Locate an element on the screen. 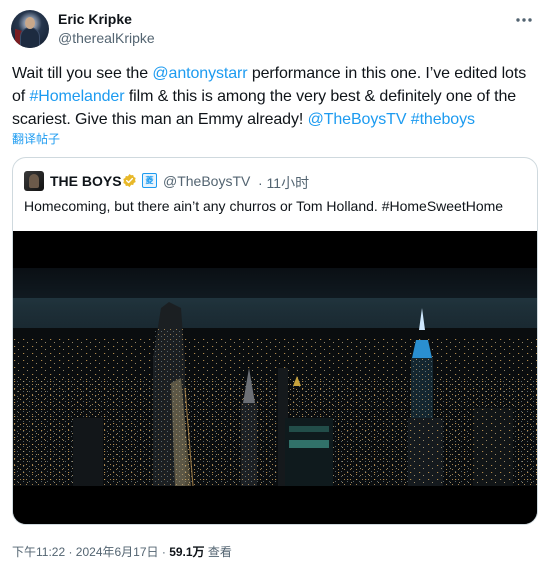 The image size is (550, 570). more-horizontal-icon is located at coordinates (524, 20).